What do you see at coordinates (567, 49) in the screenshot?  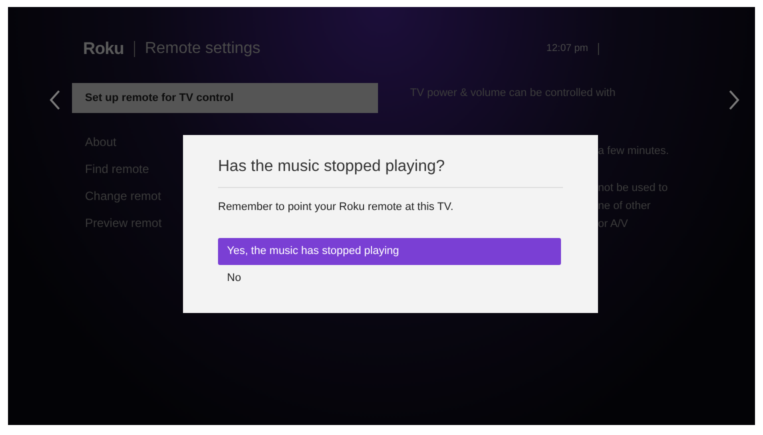 I see `clock: 12:07 pm` at bounding box center [567, 49].